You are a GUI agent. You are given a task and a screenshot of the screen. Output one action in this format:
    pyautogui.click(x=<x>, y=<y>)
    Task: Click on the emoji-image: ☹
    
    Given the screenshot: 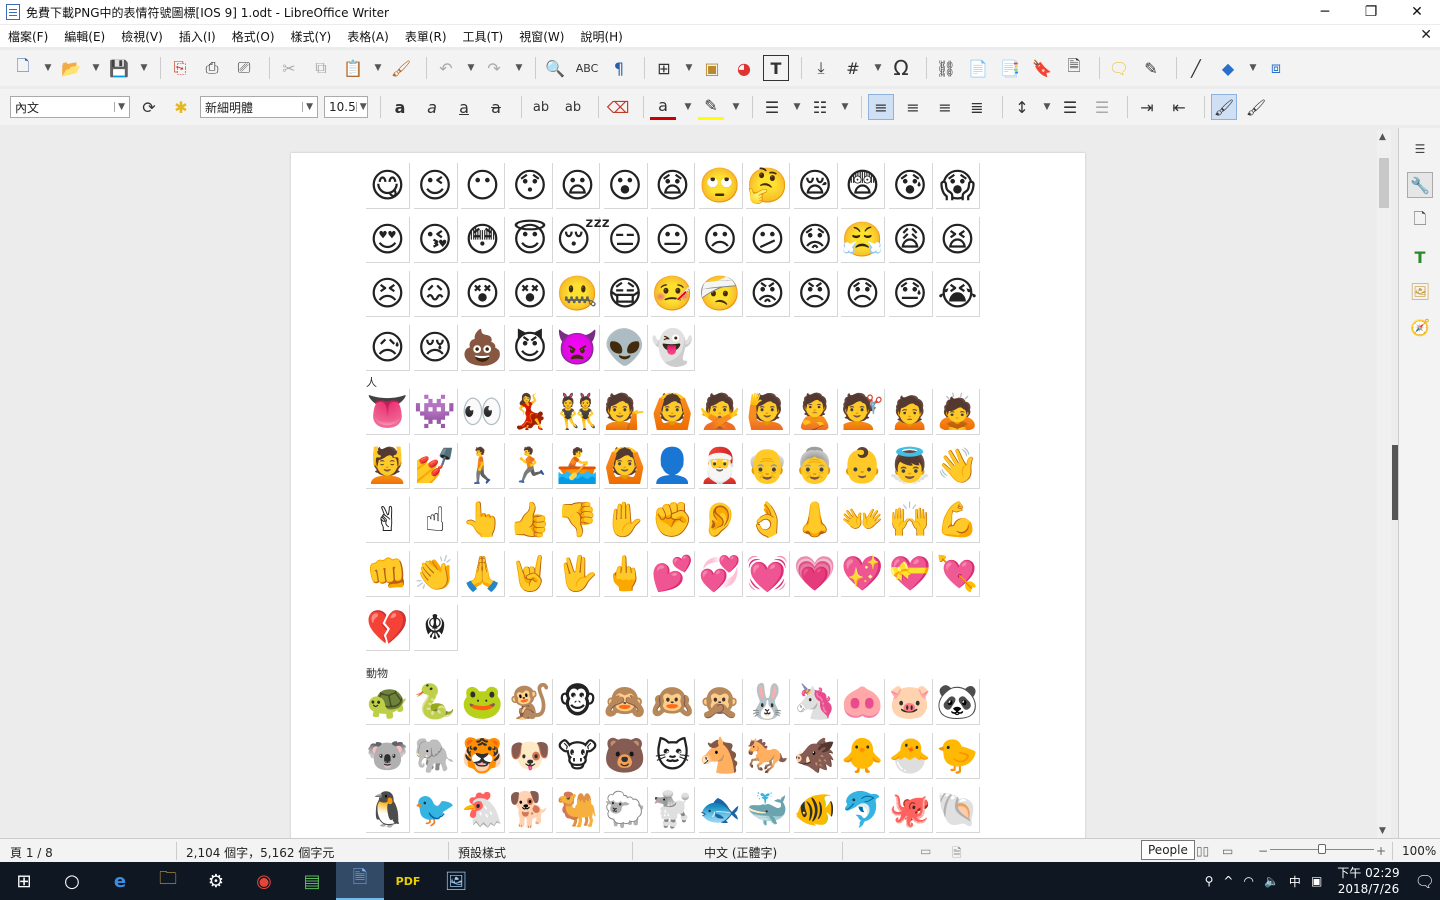 What is the action you would take?
    pyautogui.click(x=720, y=240)
    